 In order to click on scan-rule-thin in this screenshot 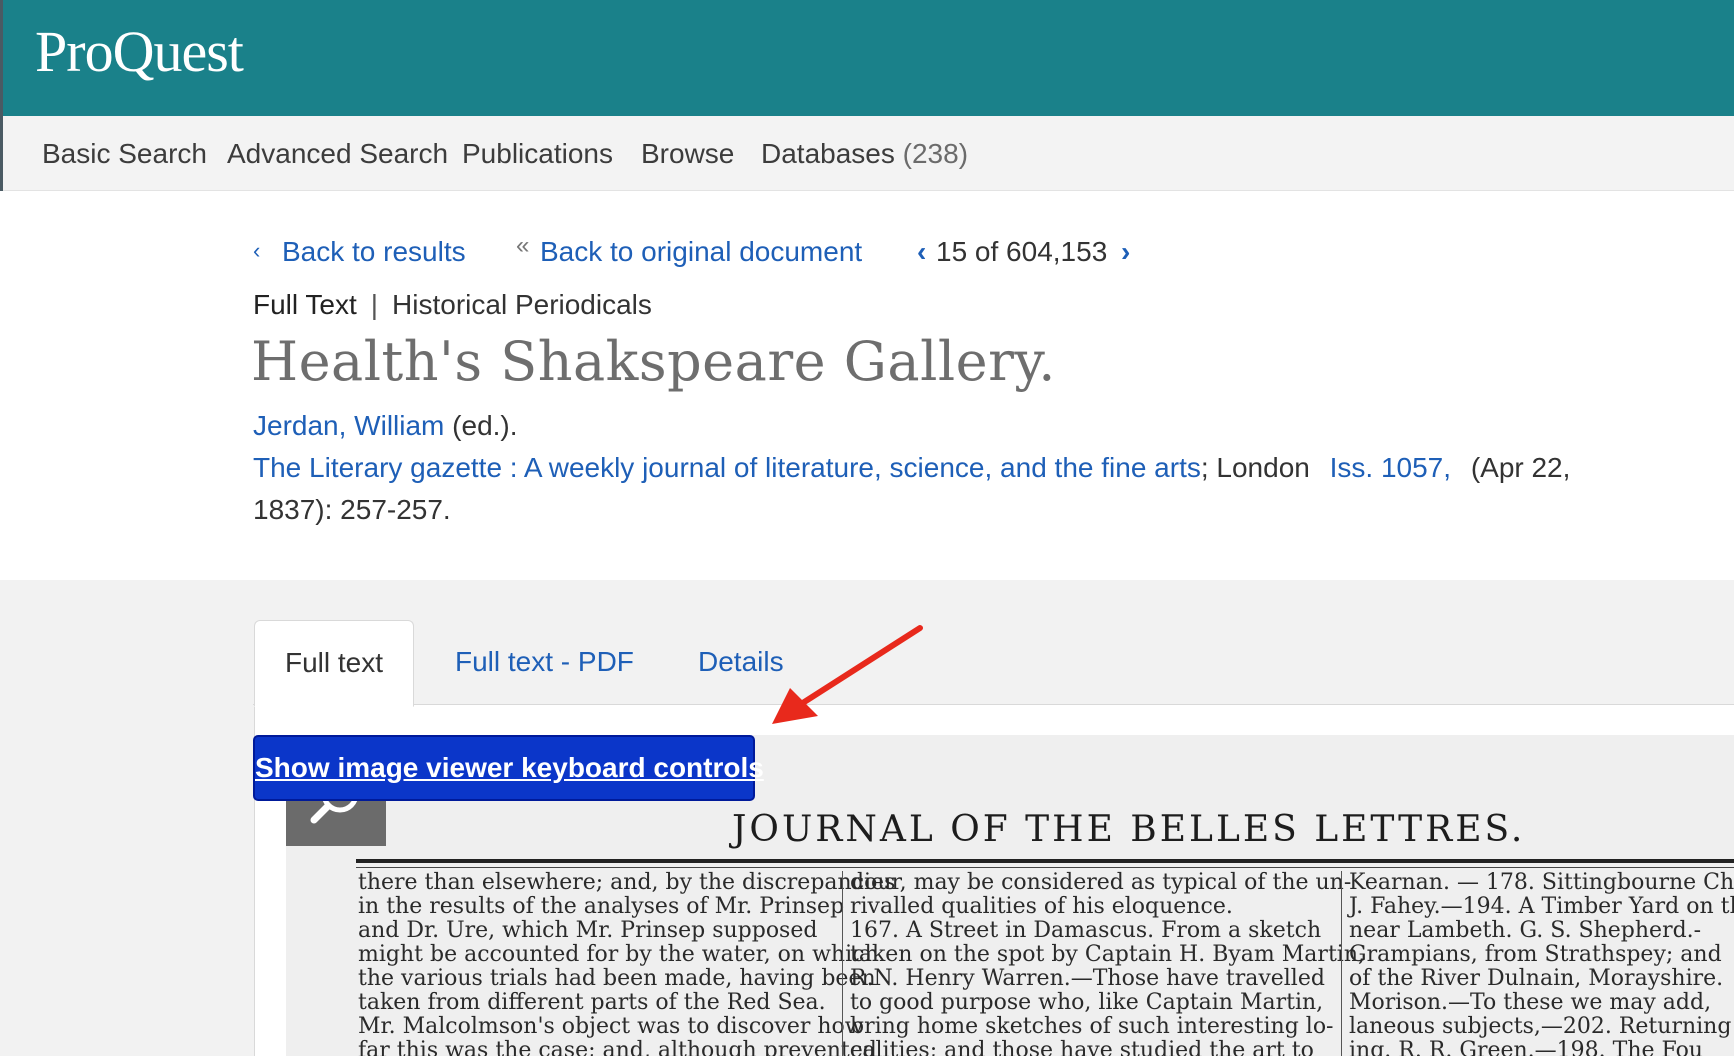, I will do `click(1045, 867)`.